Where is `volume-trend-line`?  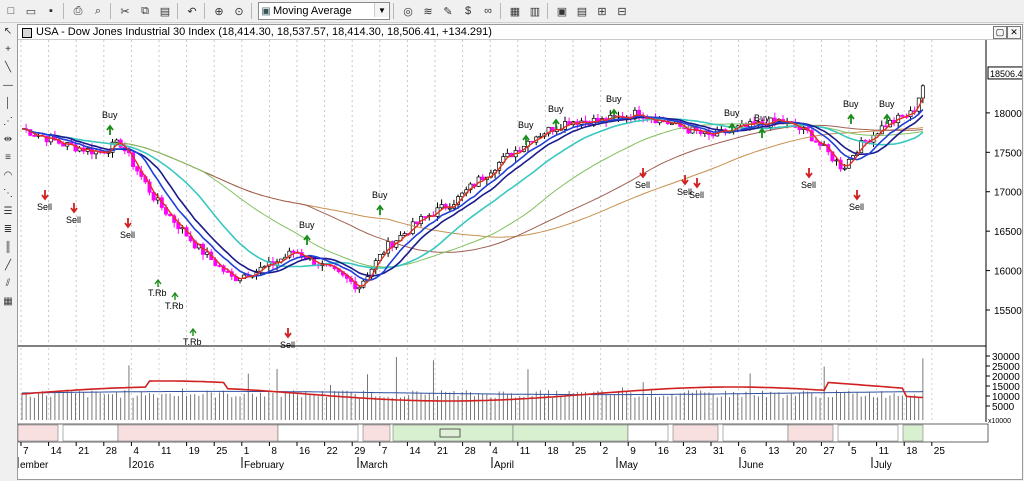 volume-trend-line is located at coordinates (472, 391).